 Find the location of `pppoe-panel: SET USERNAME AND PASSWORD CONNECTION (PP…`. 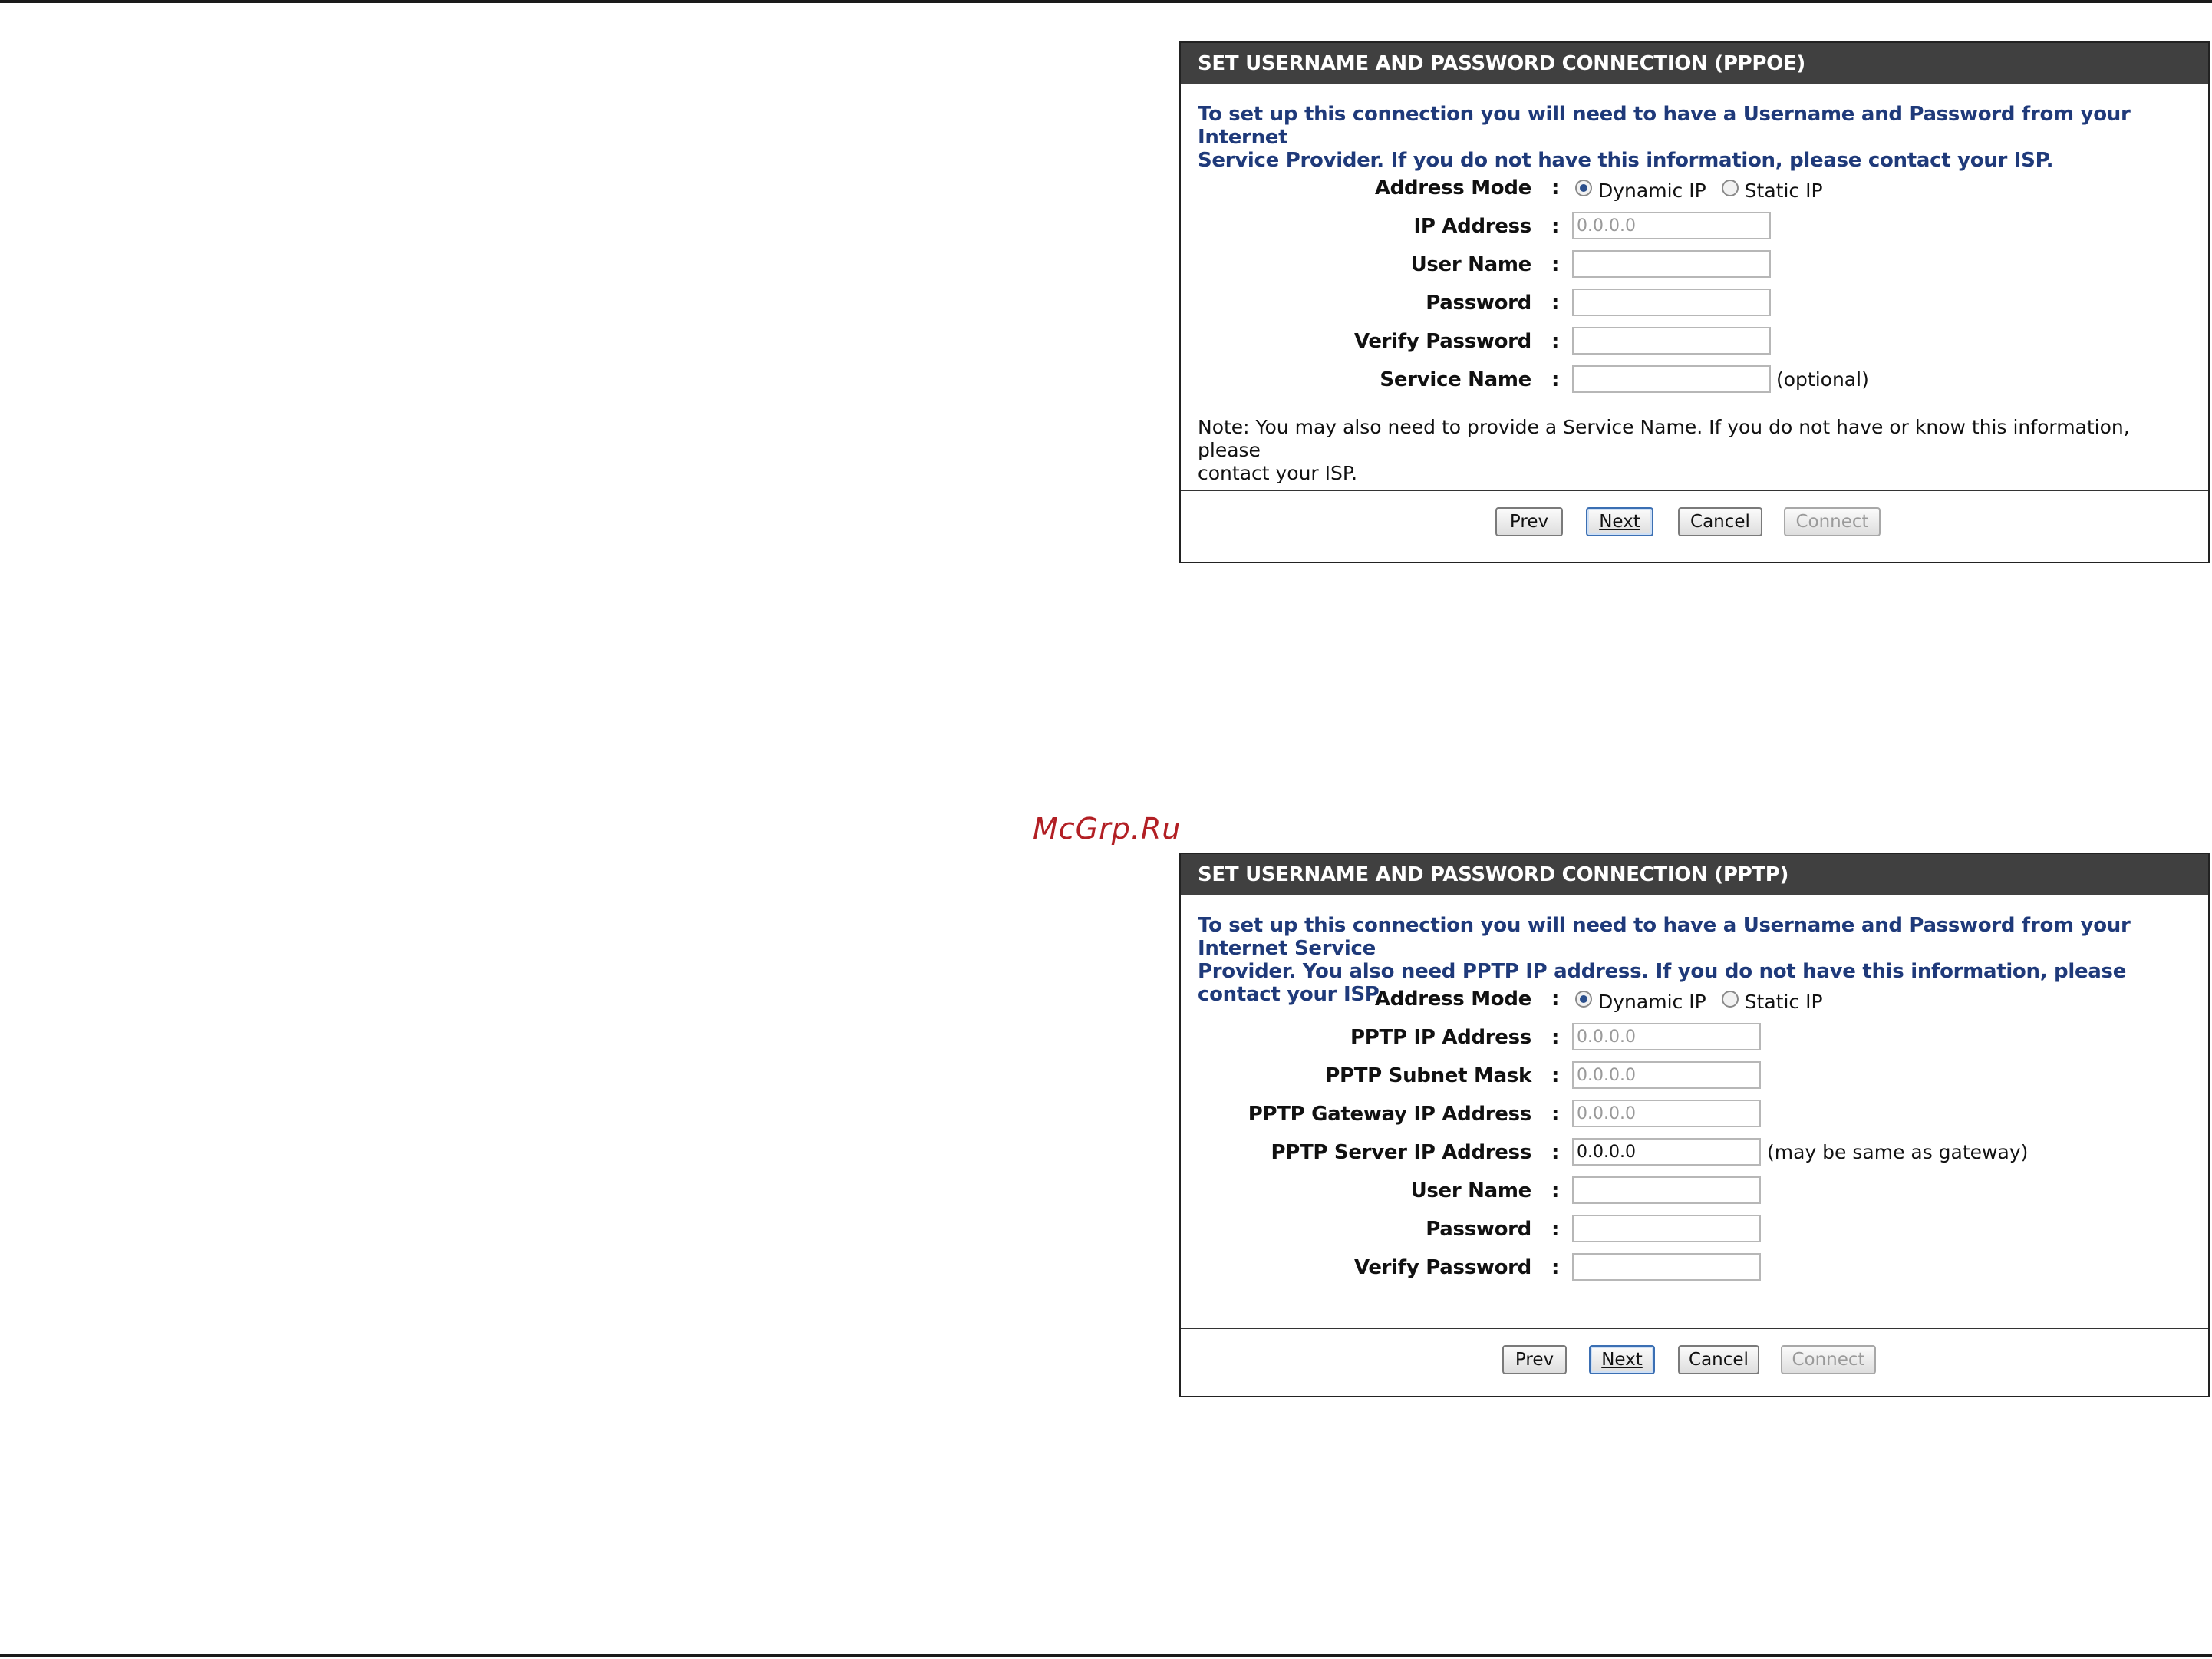

pppoe-panel: SET USERNAME AND PASSWORD CONNECTION (PP… is located at coordinates (1694, 302).